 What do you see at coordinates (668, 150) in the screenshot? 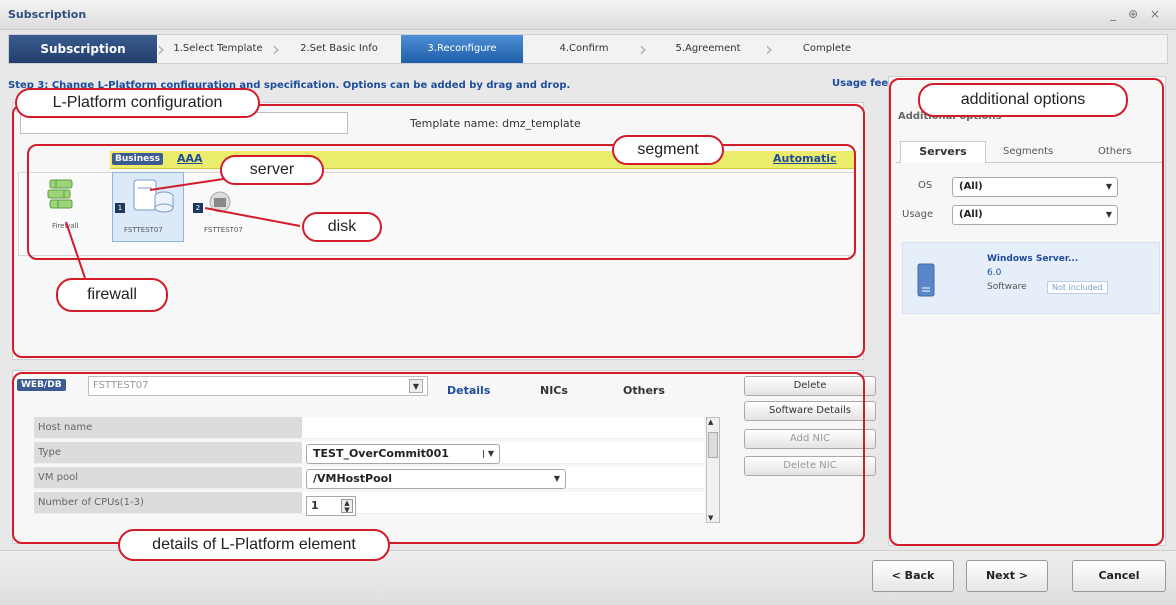
I see `callout-segment: segment` at bounding box center [668, 150].